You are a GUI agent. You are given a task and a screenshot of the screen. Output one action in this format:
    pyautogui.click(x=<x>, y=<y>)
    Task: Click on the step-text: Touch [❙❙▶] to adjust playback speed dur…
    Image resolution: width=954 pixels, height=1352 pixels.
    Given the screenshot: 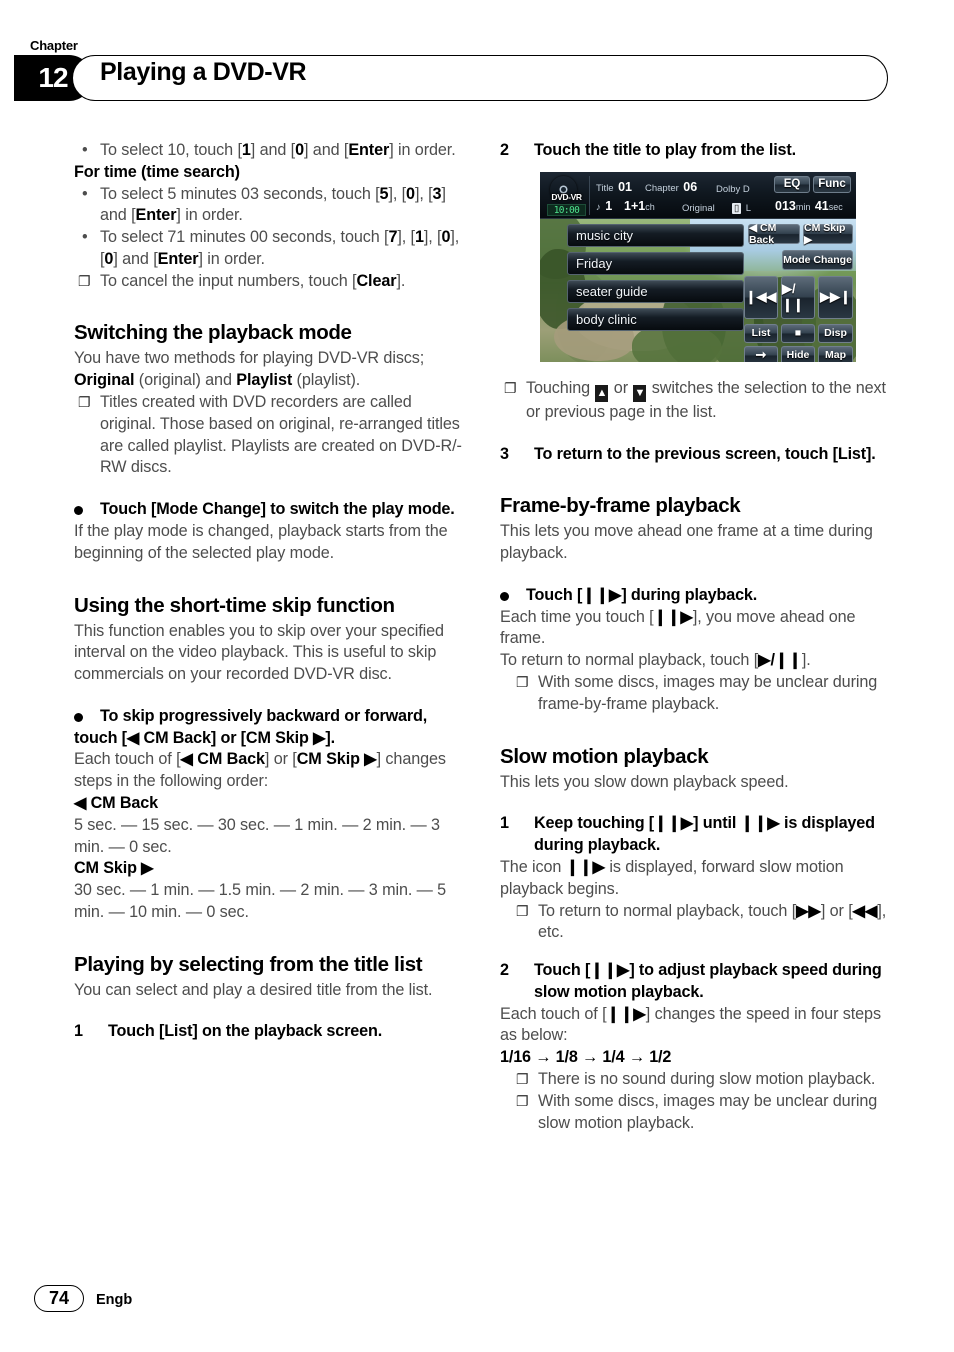 What is the action you would take?
    pyautogui.click(x=708, y=981)
    